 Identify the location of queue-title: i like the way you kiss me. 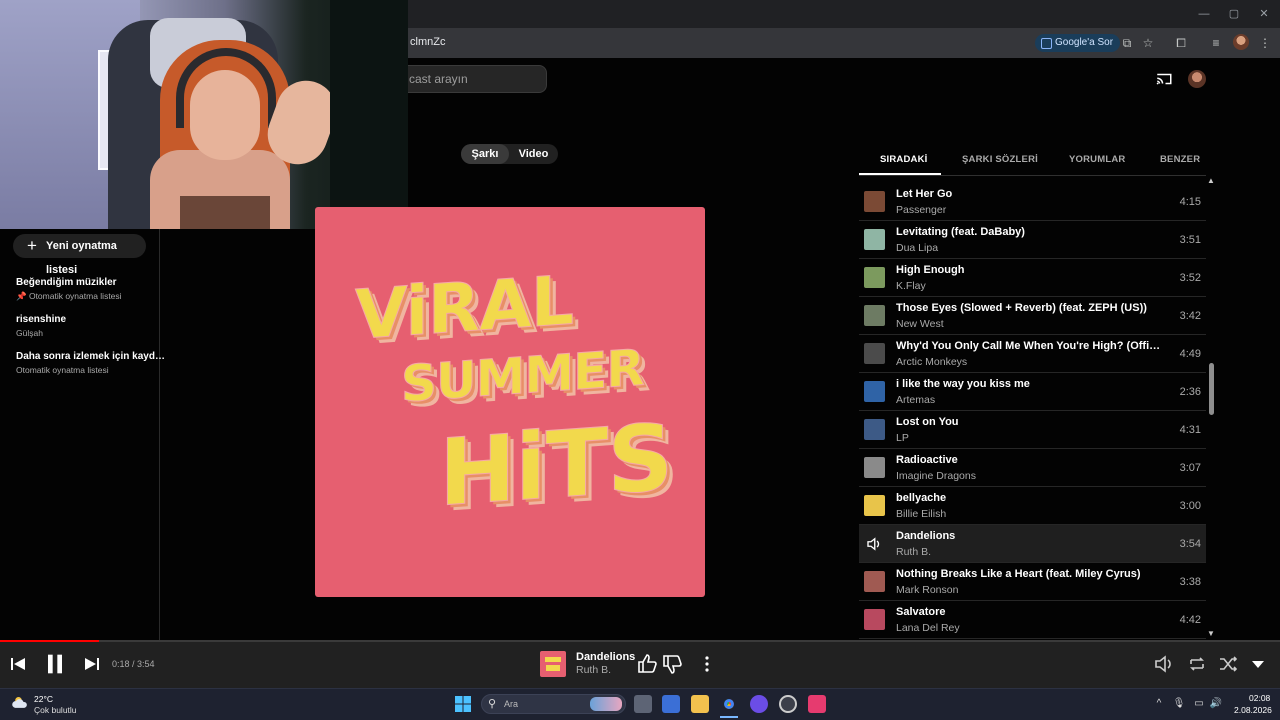
(963, 384).